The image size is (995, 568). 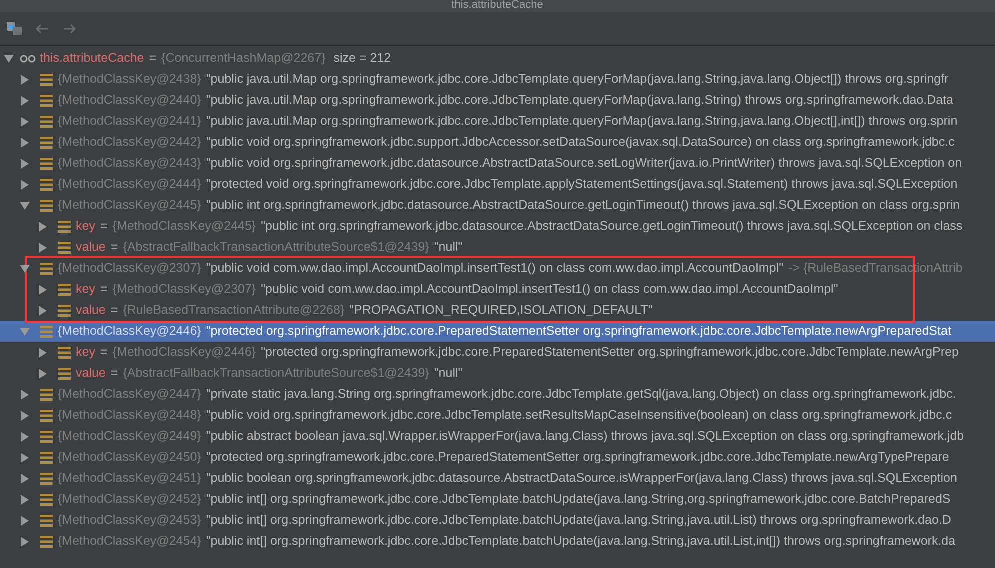 What do you see at coordinates (581, 541) in the screenshot?
I see `string-value: "public int[] org.springframework.jdbc.core.JdbcTemplate.batchUpdate(java.lang.String,java.util.List,int[]) throws org.springframework.da` at bounding box center [581, 541].